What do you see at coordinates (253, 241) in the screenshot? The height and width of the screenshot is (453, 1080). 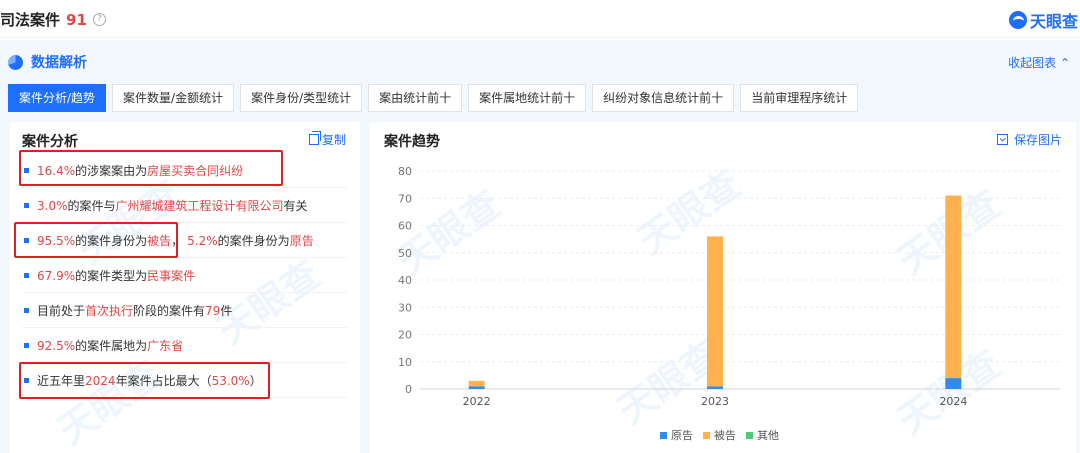 I see `stat-text: 的案件身份为` at bounding box center [253, 241].